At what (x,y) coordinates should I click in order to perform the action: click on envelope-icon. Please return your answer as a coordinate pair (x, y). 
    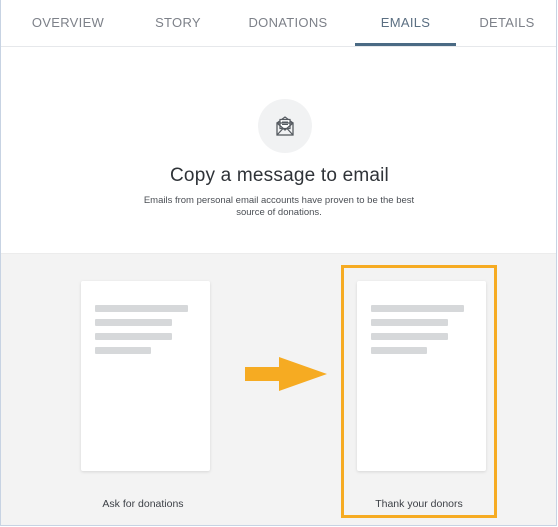
    Looking at the image, I should click on (285, 126).